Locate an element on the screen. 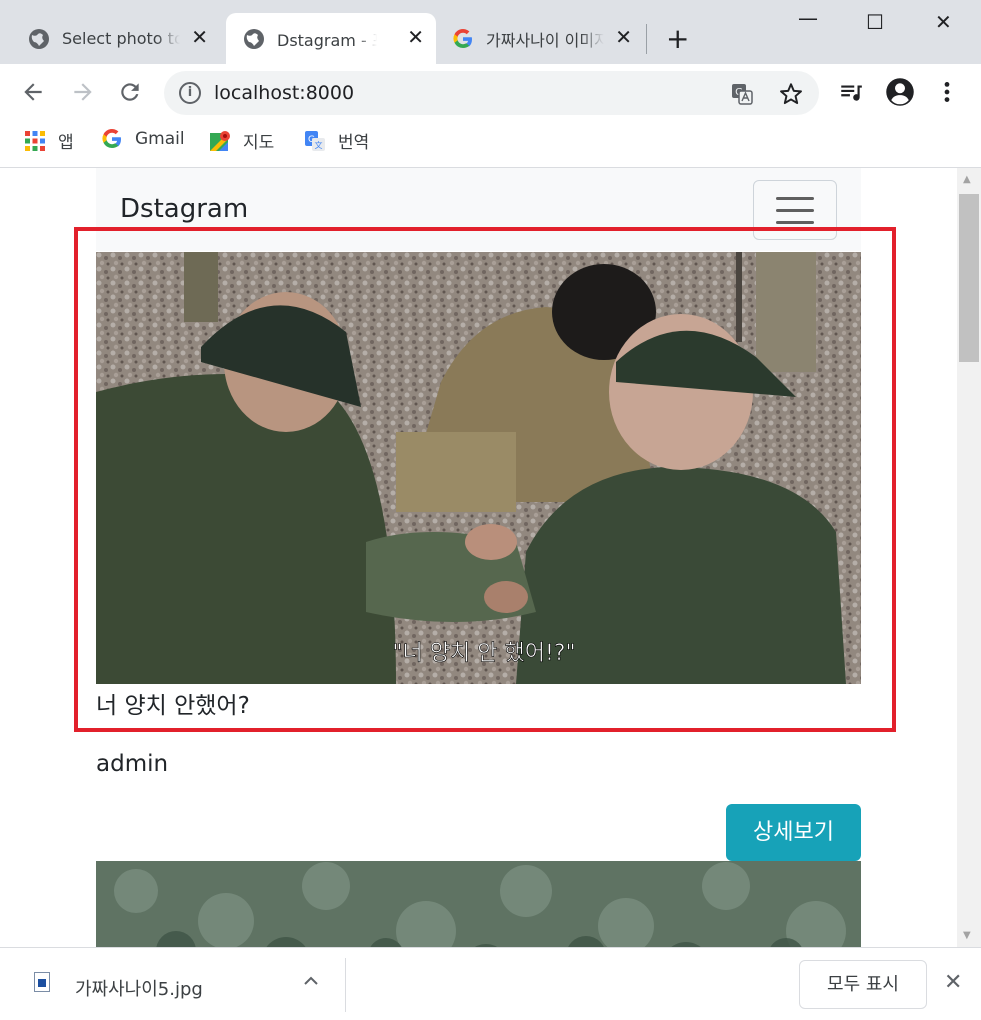 The image size is (981, 1020). forward-icon is located at coordinates (83, 92).